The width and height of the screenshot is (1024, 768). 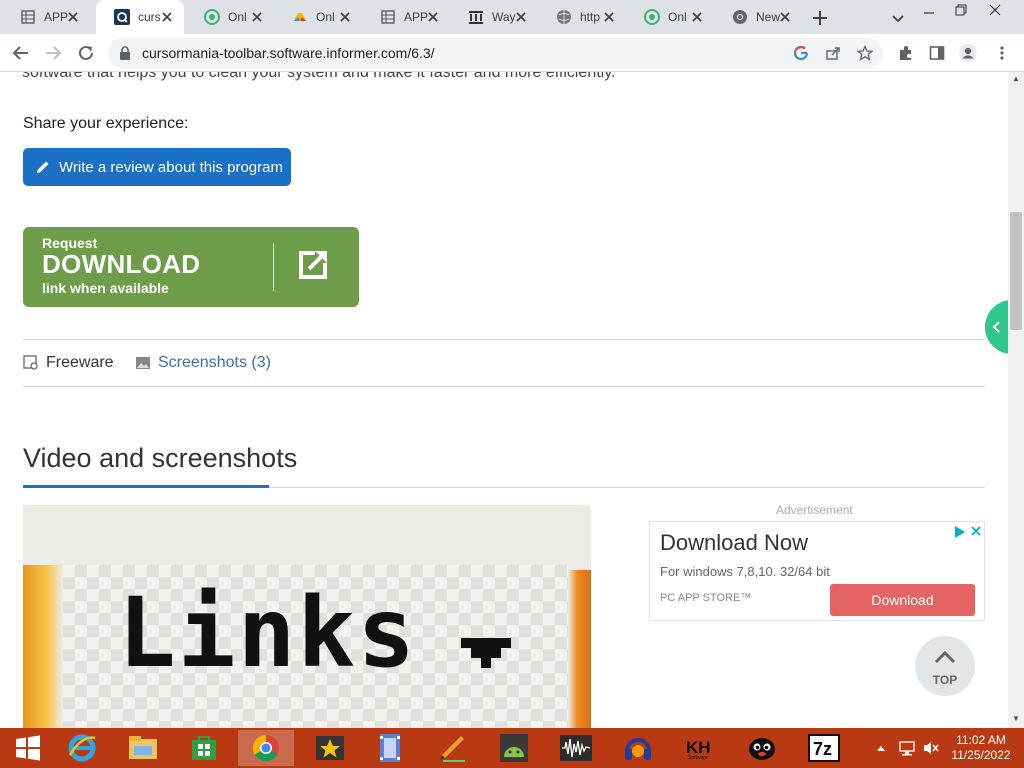 I want to click on ad-title: Download Now, so click(x=734, y=542).